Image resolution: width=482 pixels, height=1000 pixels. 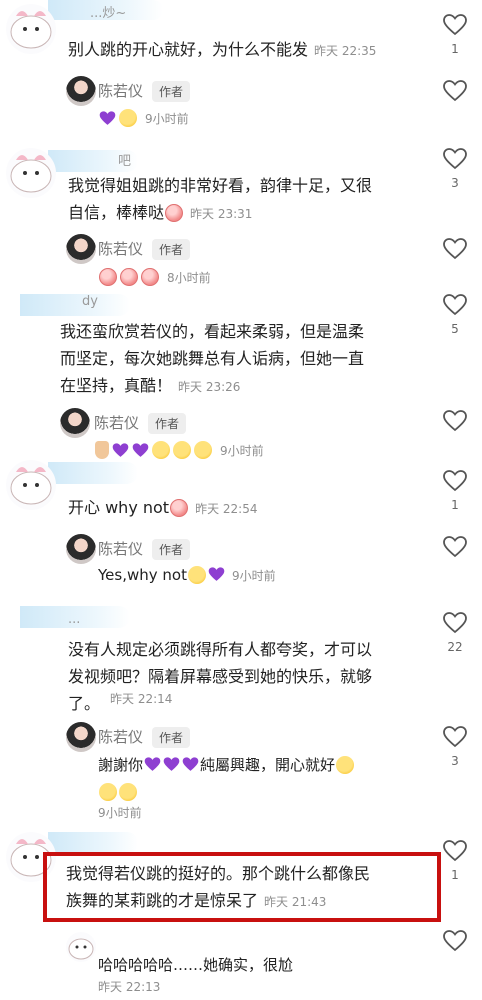 I want to click on like-count: 5, so click(x=455, y=329).